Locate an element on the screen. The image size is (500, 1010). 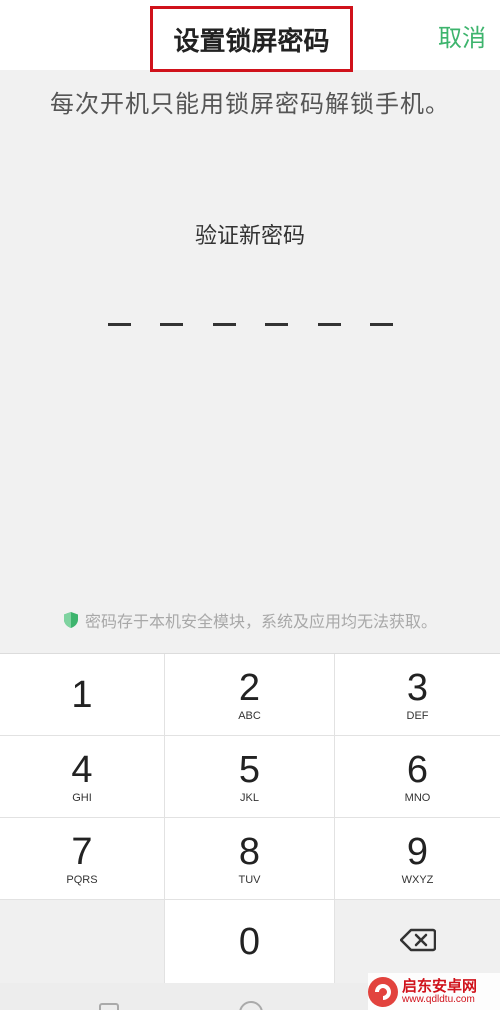
key-letters: PQRS is located at coordinates (82, 879).